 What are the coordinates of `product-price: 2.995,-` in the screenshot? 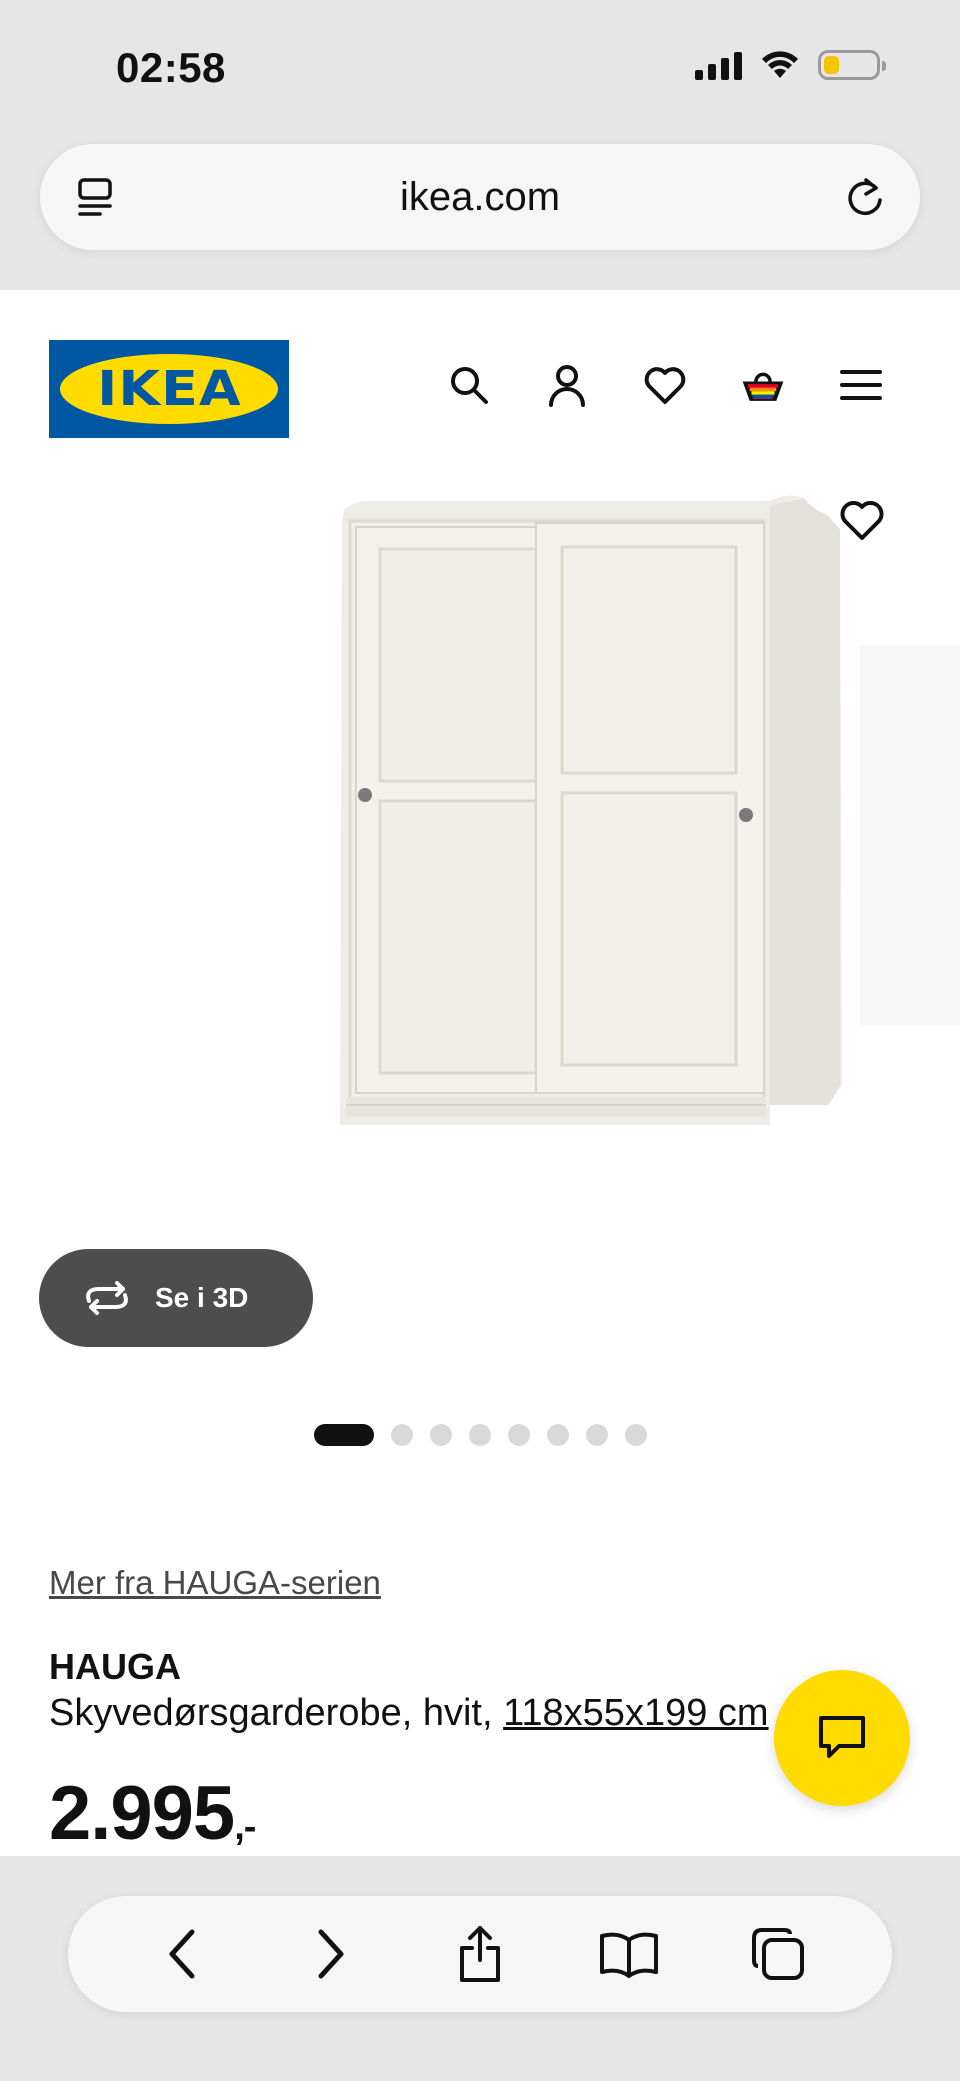 It's located at (152, 1813).